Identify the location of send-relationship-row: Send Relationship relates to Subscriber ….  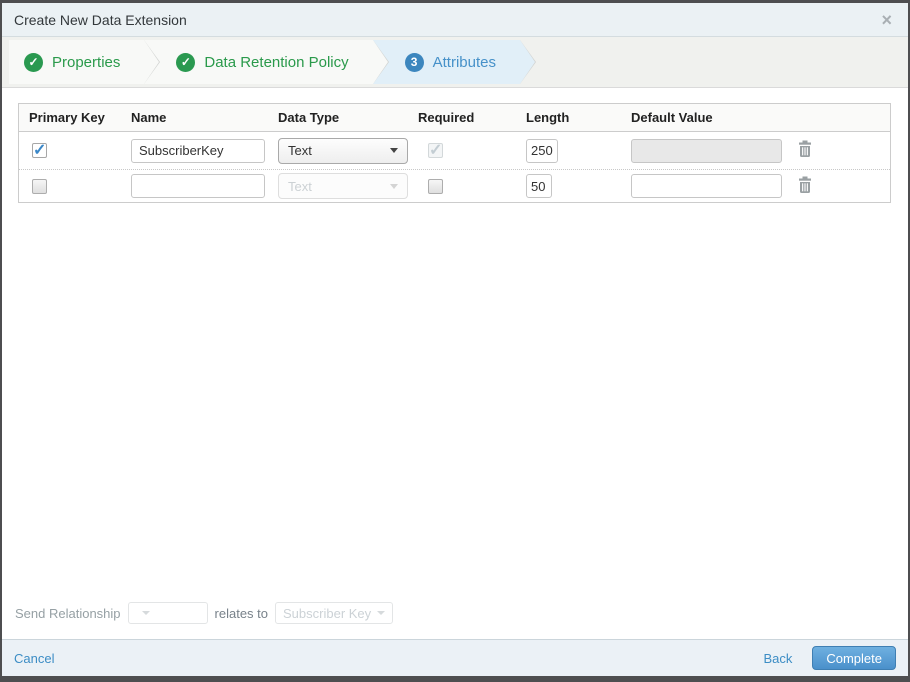
(453, 619).